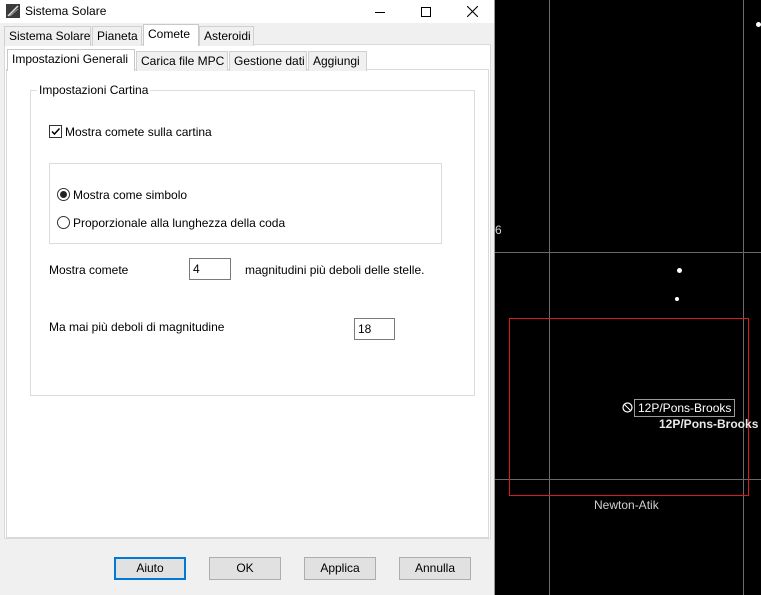  What do you see at coordinates (226, 36) in the screenshot?
I see `tab-asteroidi: Asteroidi` at bounding box center [226, 36].